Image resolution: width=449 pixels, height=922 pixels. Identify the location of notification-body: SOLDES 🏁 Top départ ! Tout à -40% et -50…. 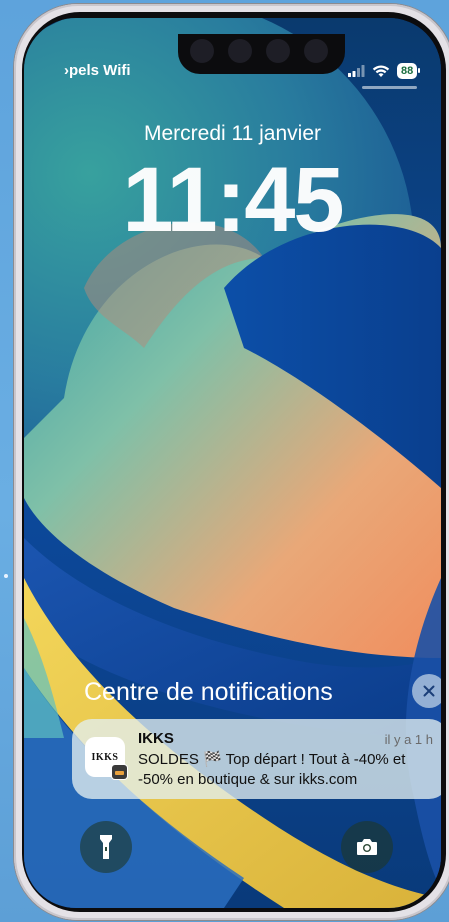
(272, 769).